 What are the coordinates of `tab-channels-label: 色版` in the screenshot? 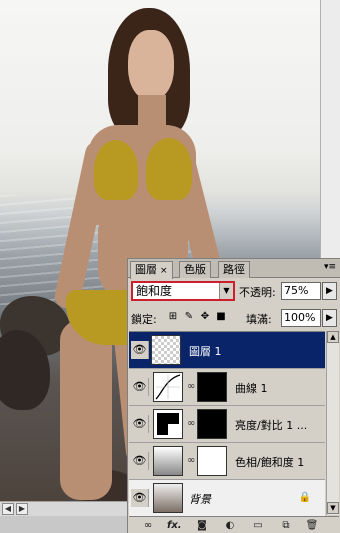 It's located at (195, 269).